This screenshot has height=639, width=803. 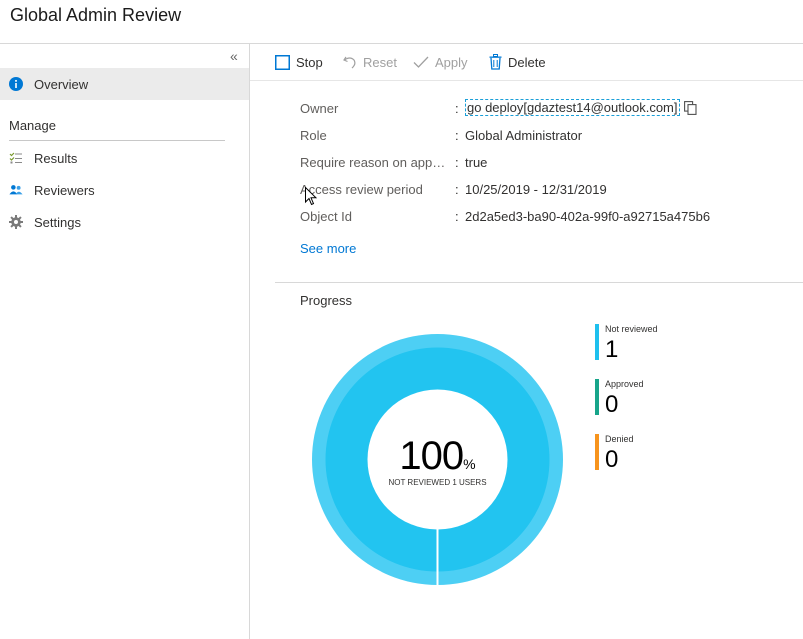 What do you see at coordinates (361, 189) in the screenshot?
I see `review-period-label: Access review period` at bounding box center [361, 189].